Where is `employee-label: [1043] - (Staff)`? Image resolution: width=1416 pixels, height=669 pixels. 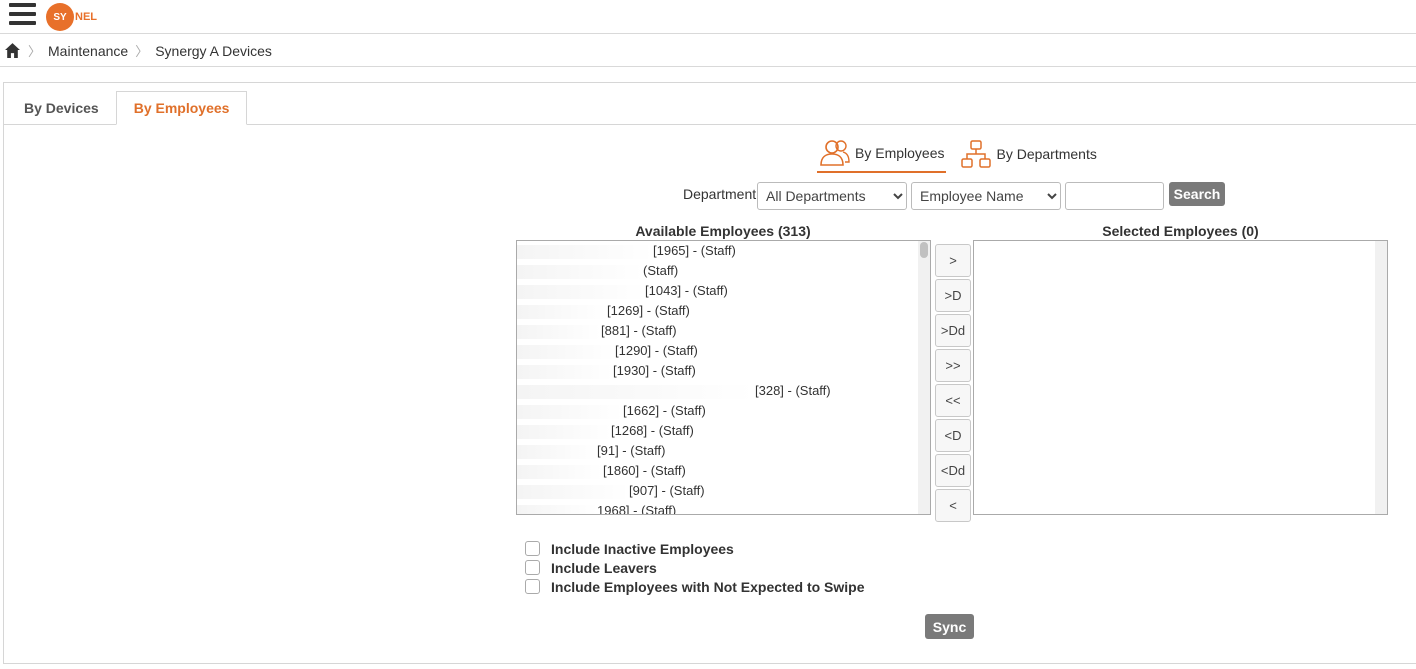 employee-label: [1043] - (Staff) is located at coordinates (686, 290).